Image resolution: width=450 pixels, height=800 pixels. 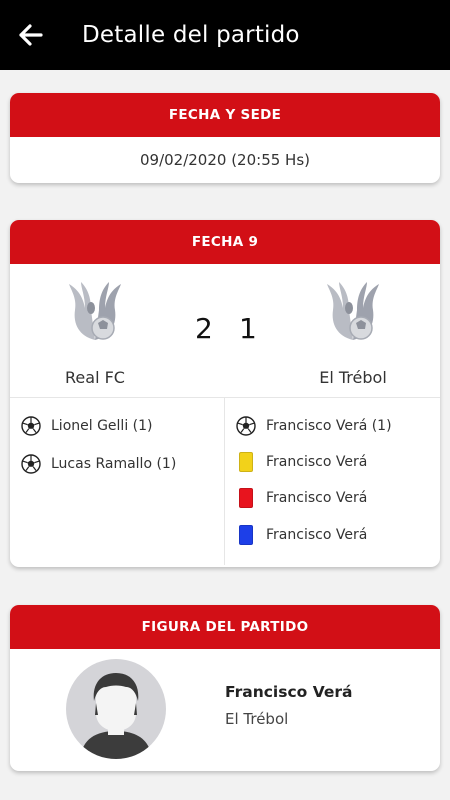 What do you see at coordinates (225, 160) in the screenshot?
I see `match-datetime: 09/02/2020 (20:55 Hs)` at bounding box center [225, 160].